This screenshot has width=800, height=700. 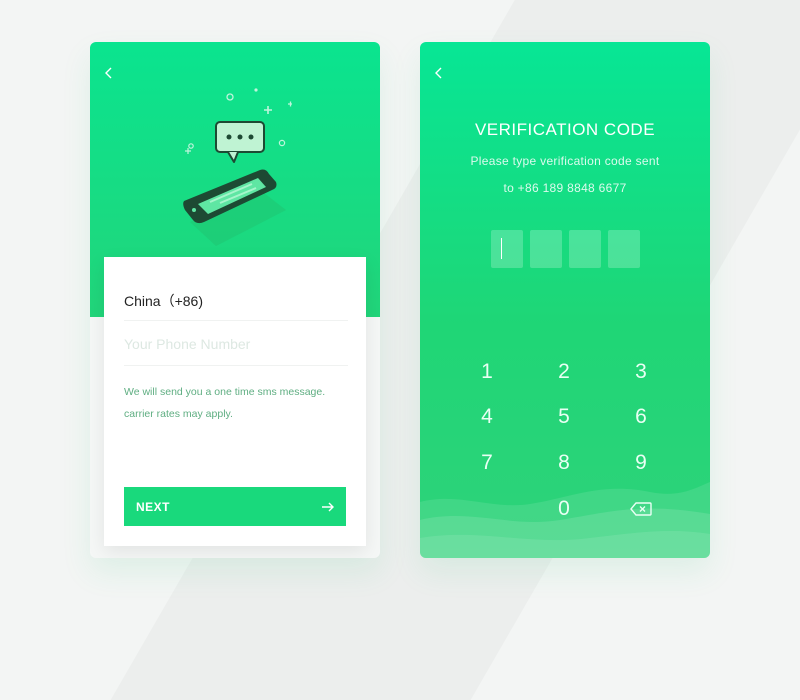 I want to click on sms-hint-line: carrier rates may apply., so click(x=178, y=414).